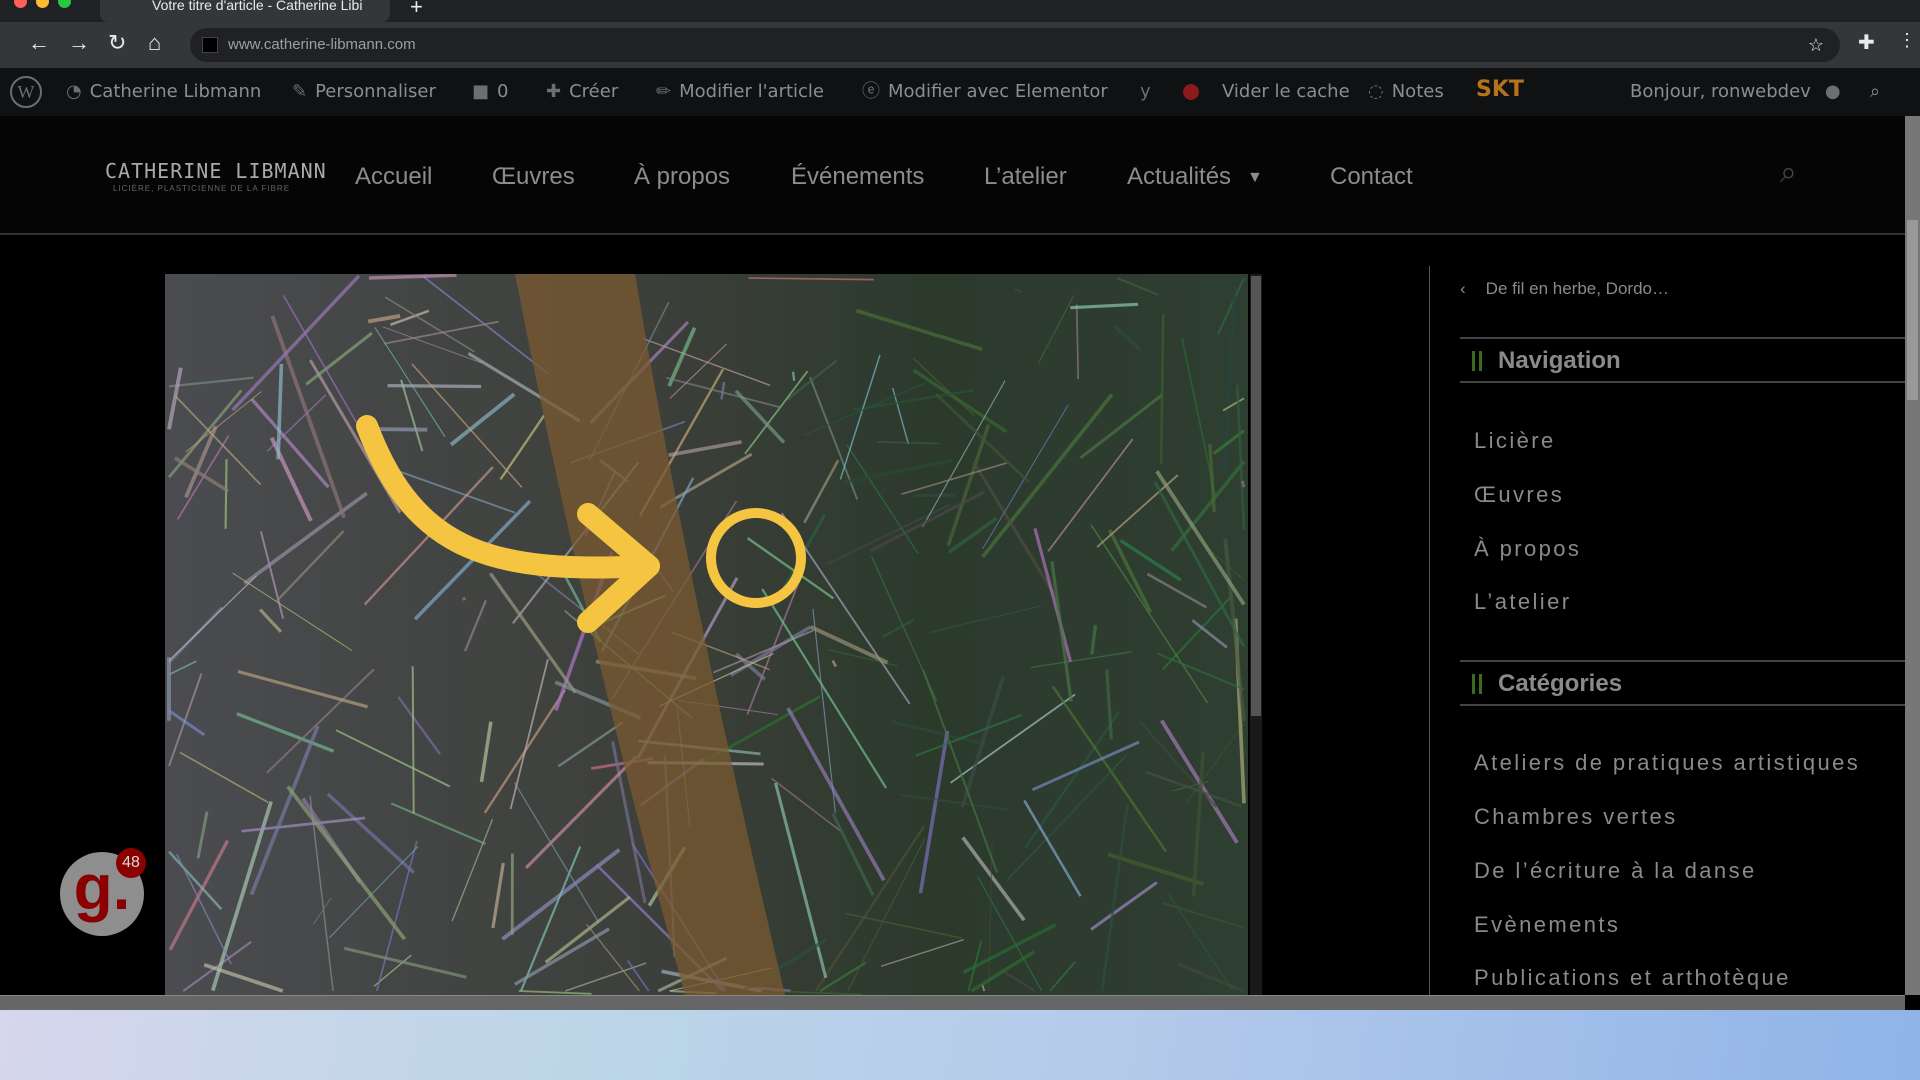  What do you see at coordinates (1463, 288) in the screenshot?
I see `chevron-left-icon: ‹` at bounding box center [1463, 288].